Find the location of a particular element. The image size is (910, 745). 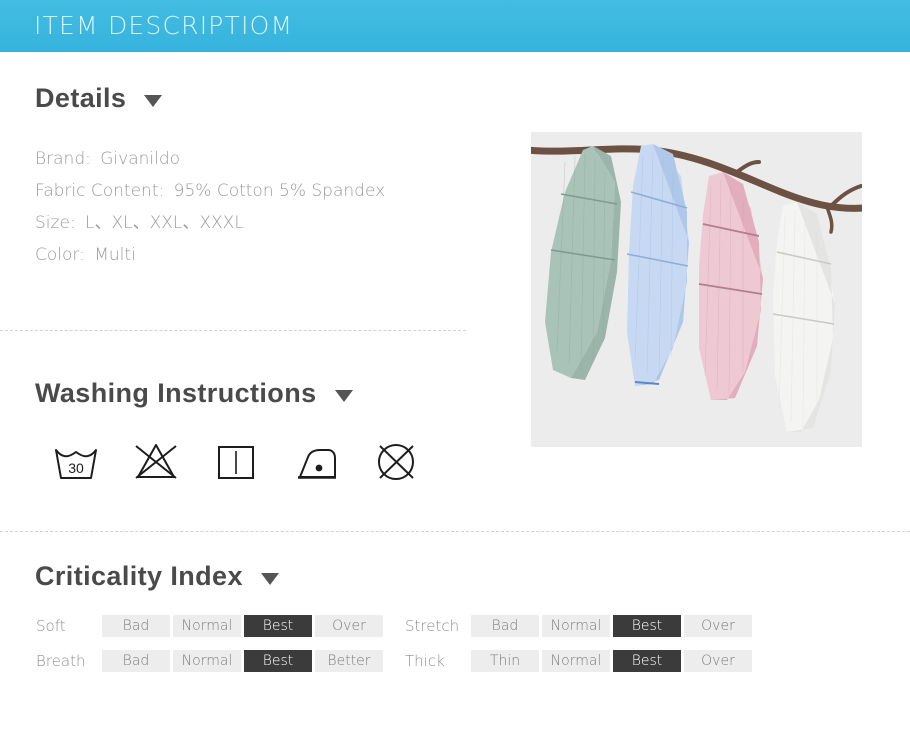

criticality-row-label: Stretch is located at coordinates (432, 626).